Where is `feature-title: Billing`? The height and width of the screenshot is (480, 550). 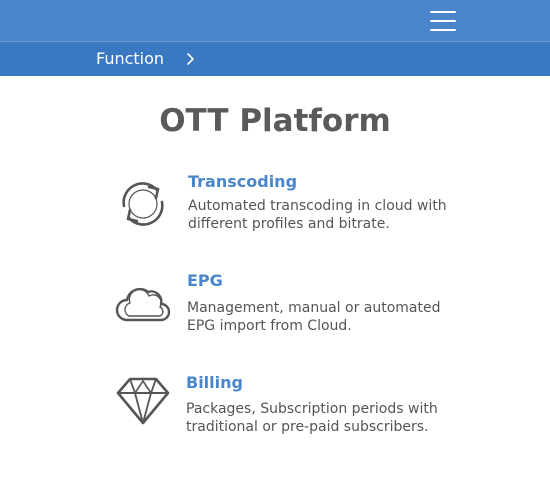
feature-title: Billing is located at coordinates (214, 382).